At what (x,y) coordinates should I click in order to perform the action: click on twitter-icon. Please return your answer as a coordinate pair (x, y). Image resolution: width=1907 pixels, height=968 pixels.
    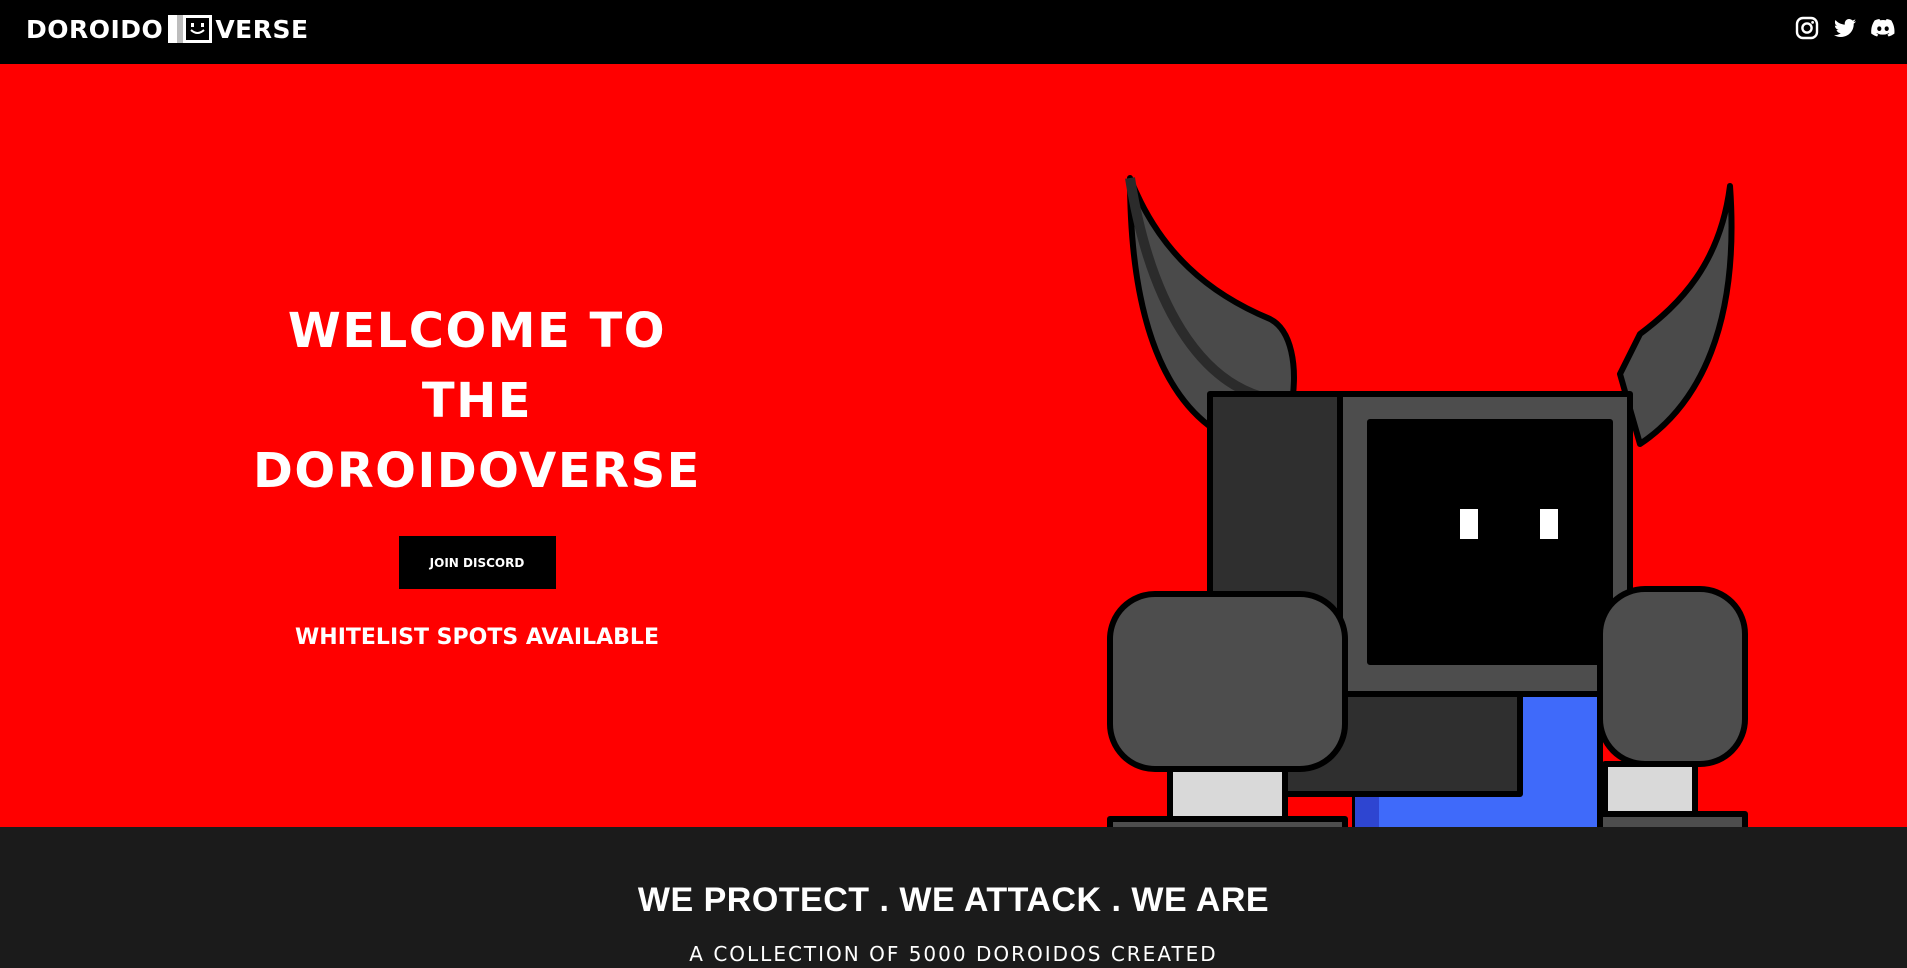
    Looking at the image, I should click on (1845, 28).